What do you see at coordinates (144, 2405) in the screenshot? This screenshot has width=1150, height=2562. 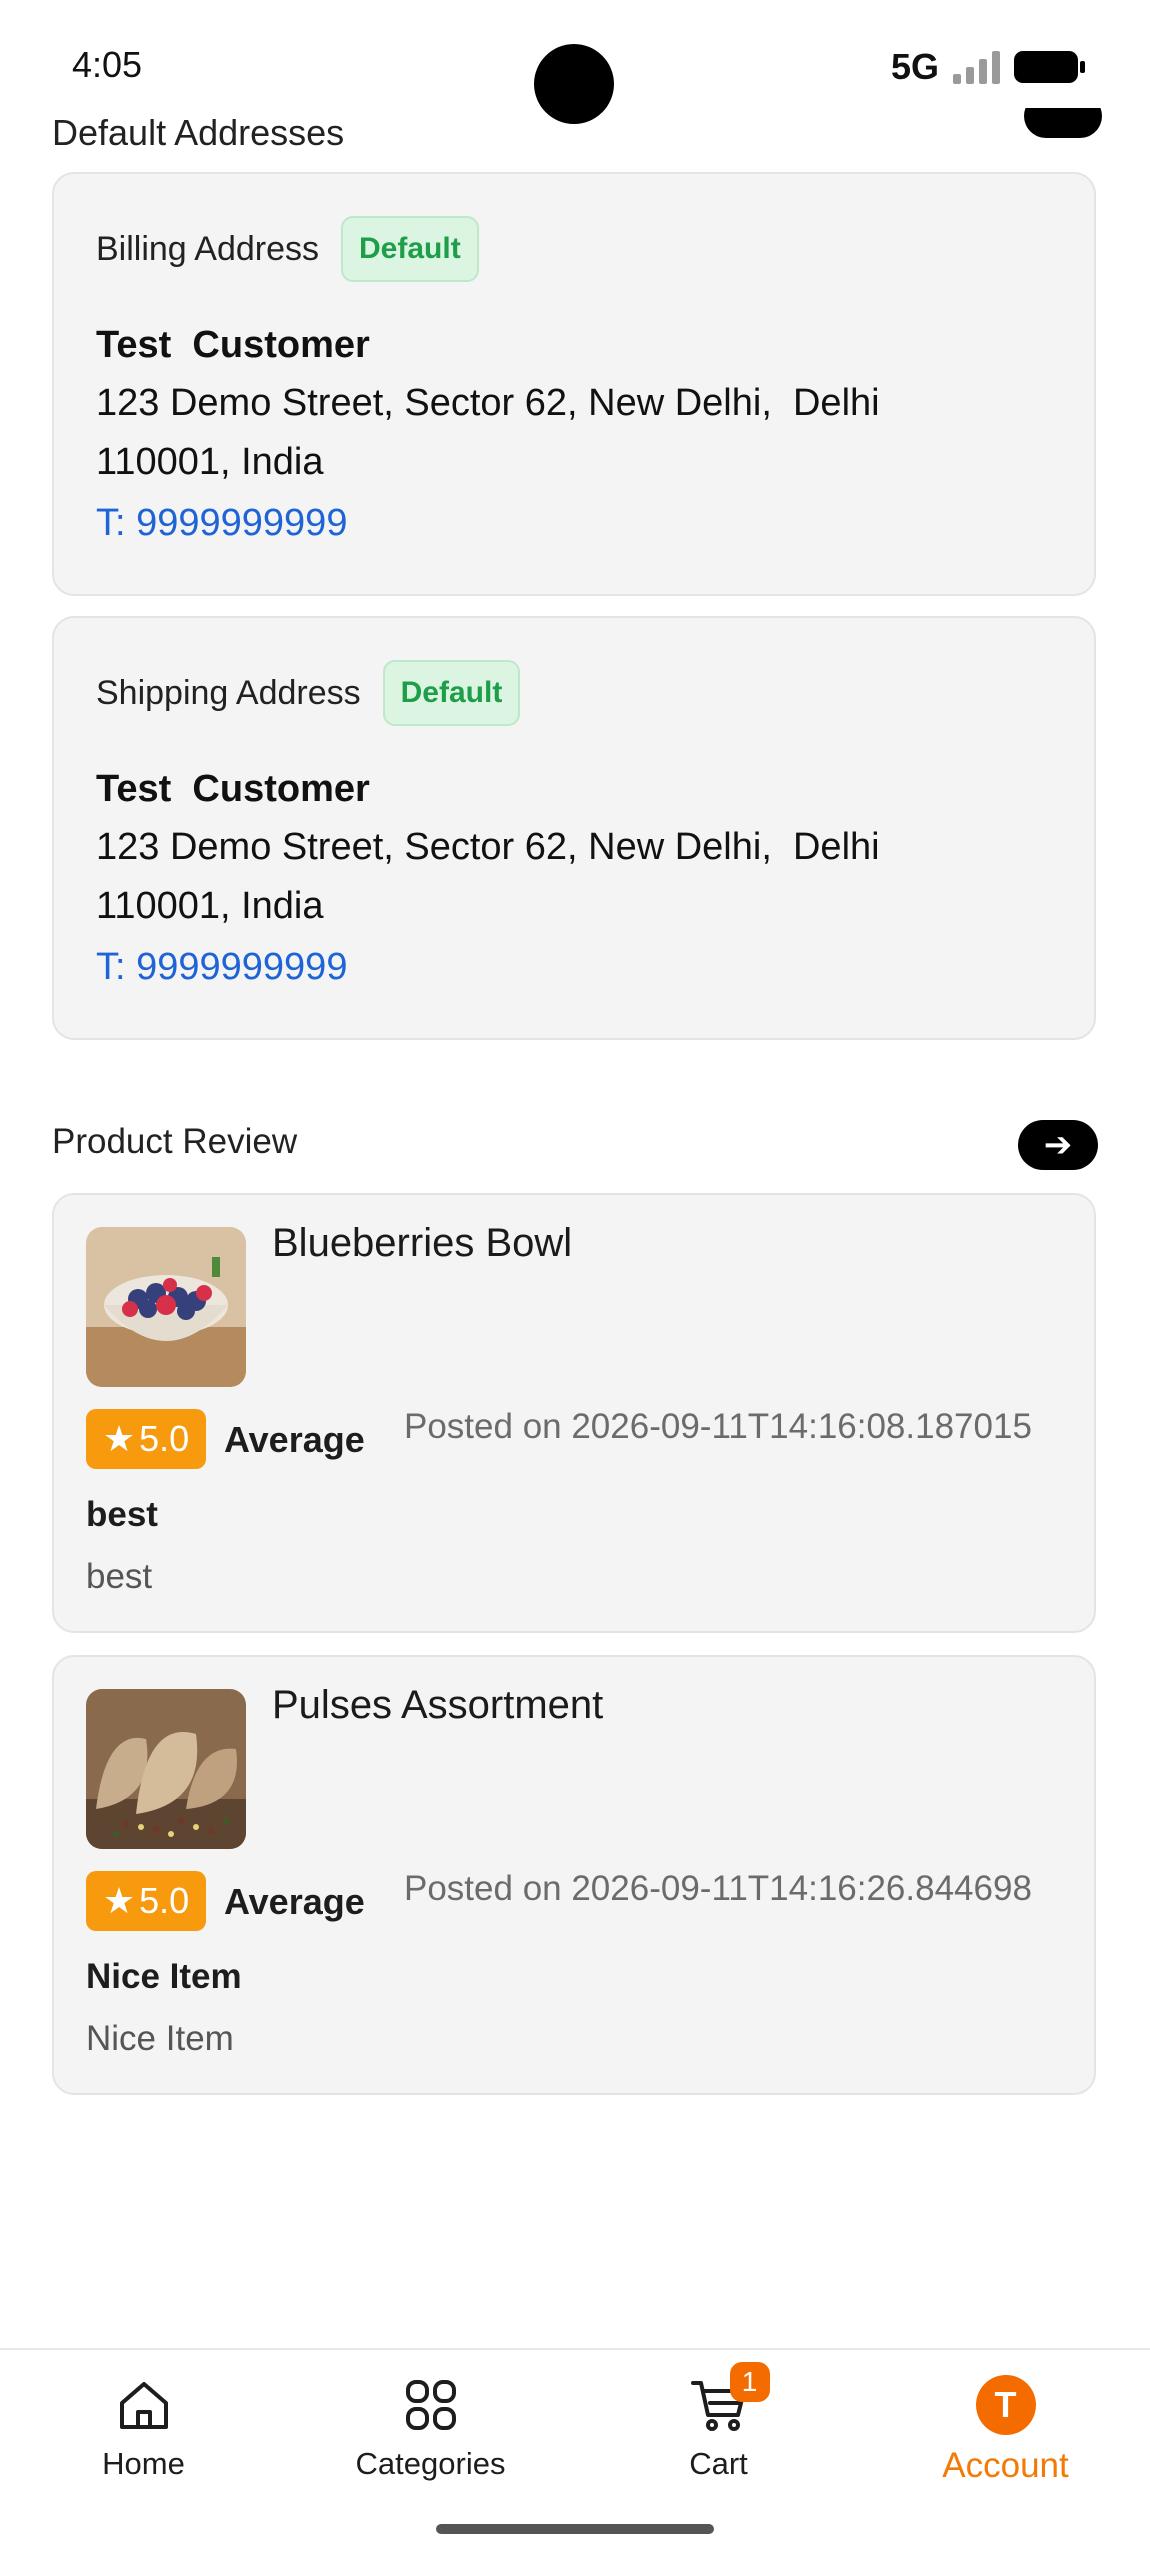 I see `home-icon` at bounding box center [144, 2405].